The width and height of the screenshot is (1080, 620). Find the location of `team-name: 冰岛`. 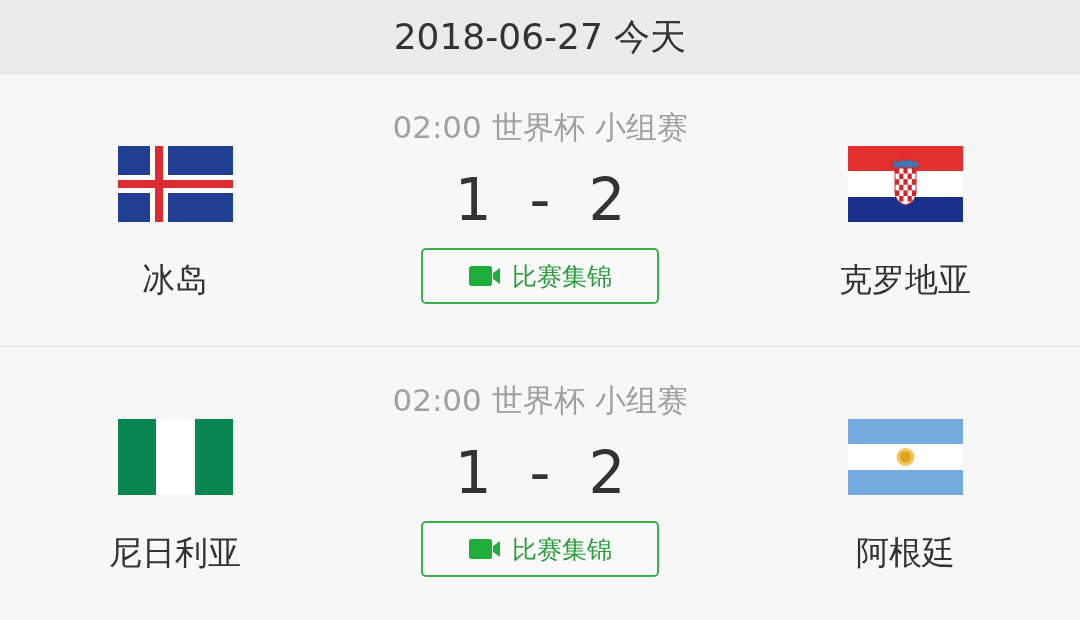

team-name: 冰岛 is located at coordinates (175, 280).